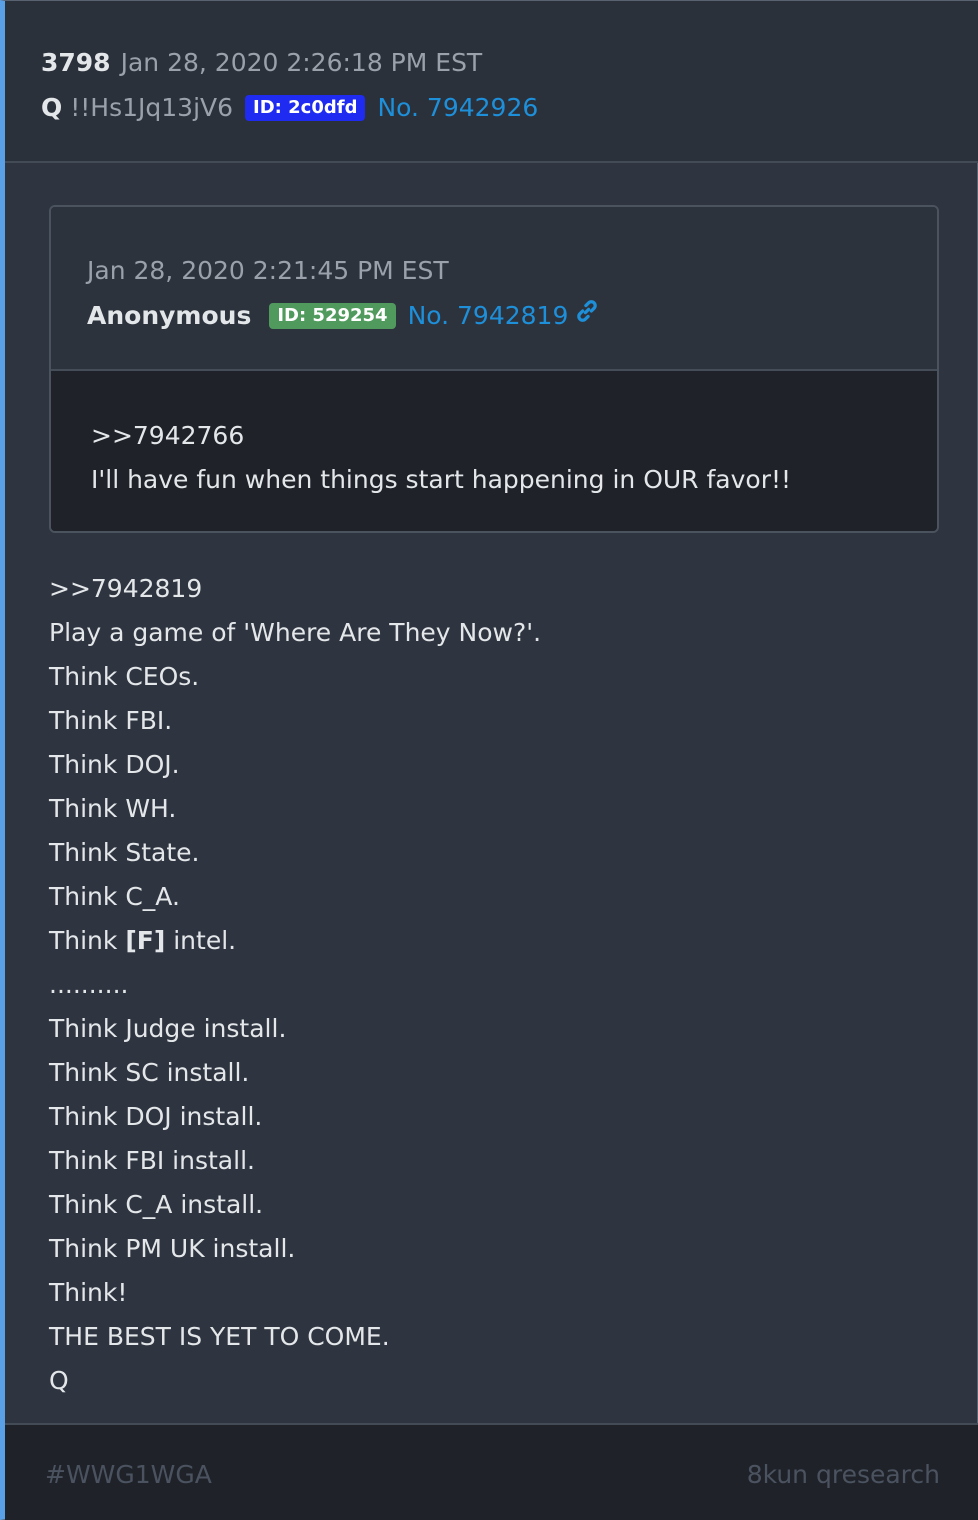 The width and height of the screenshot is (978, 1520). Describe the element at coordinates (87, 940) in the screenshot. I see `line-text: Think` at that location.